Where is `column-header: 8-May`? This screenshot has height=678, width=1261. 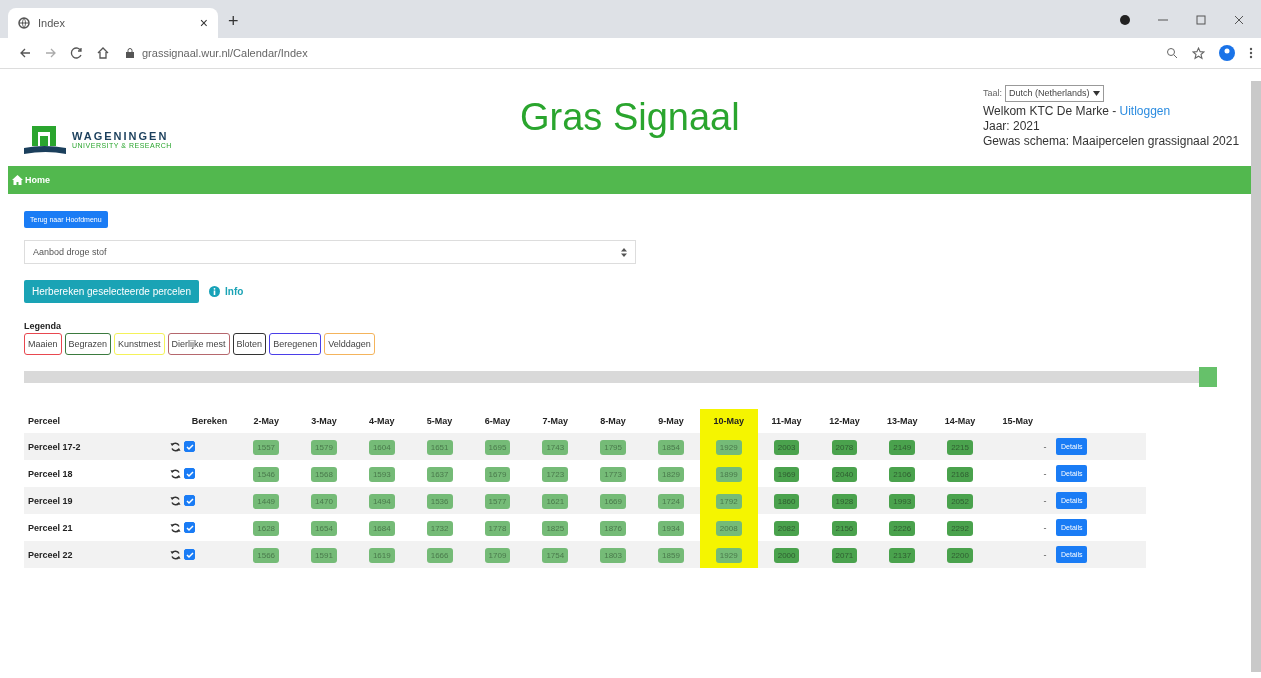 column-header: 8-May is located at coordinates (613, 421).